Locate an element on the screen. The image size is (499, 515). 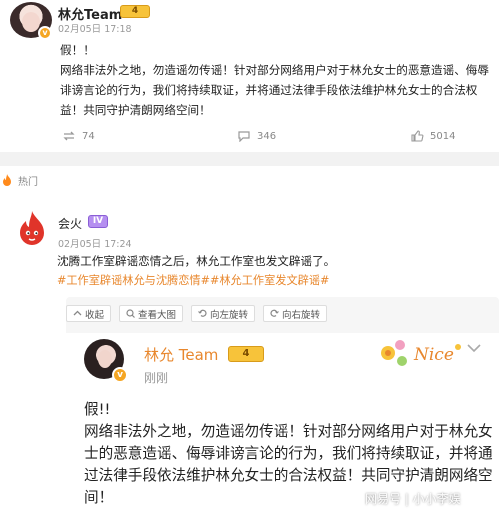
post-timestamp: 刚刚 is located at coordinates (156, 378).